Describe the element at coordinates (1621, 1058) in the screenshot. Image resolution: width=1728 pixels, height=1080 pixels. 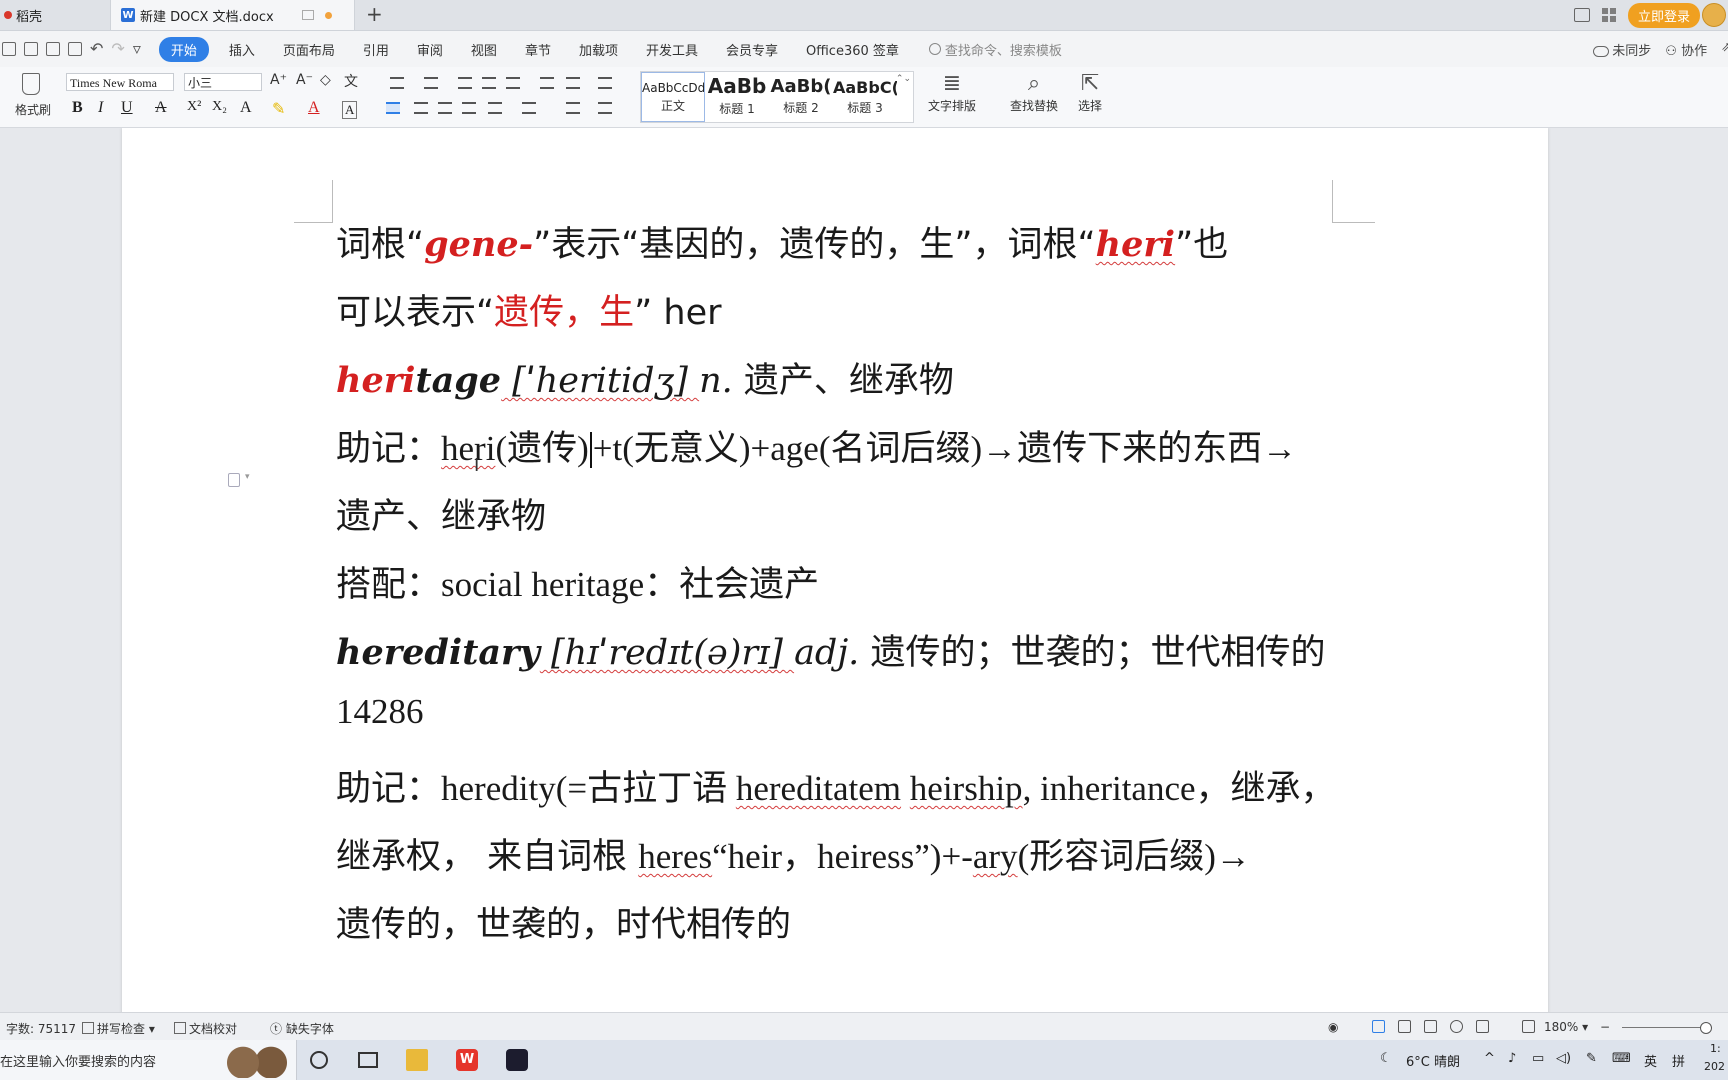
I see `keyboard-icon: ⌨` at that location.